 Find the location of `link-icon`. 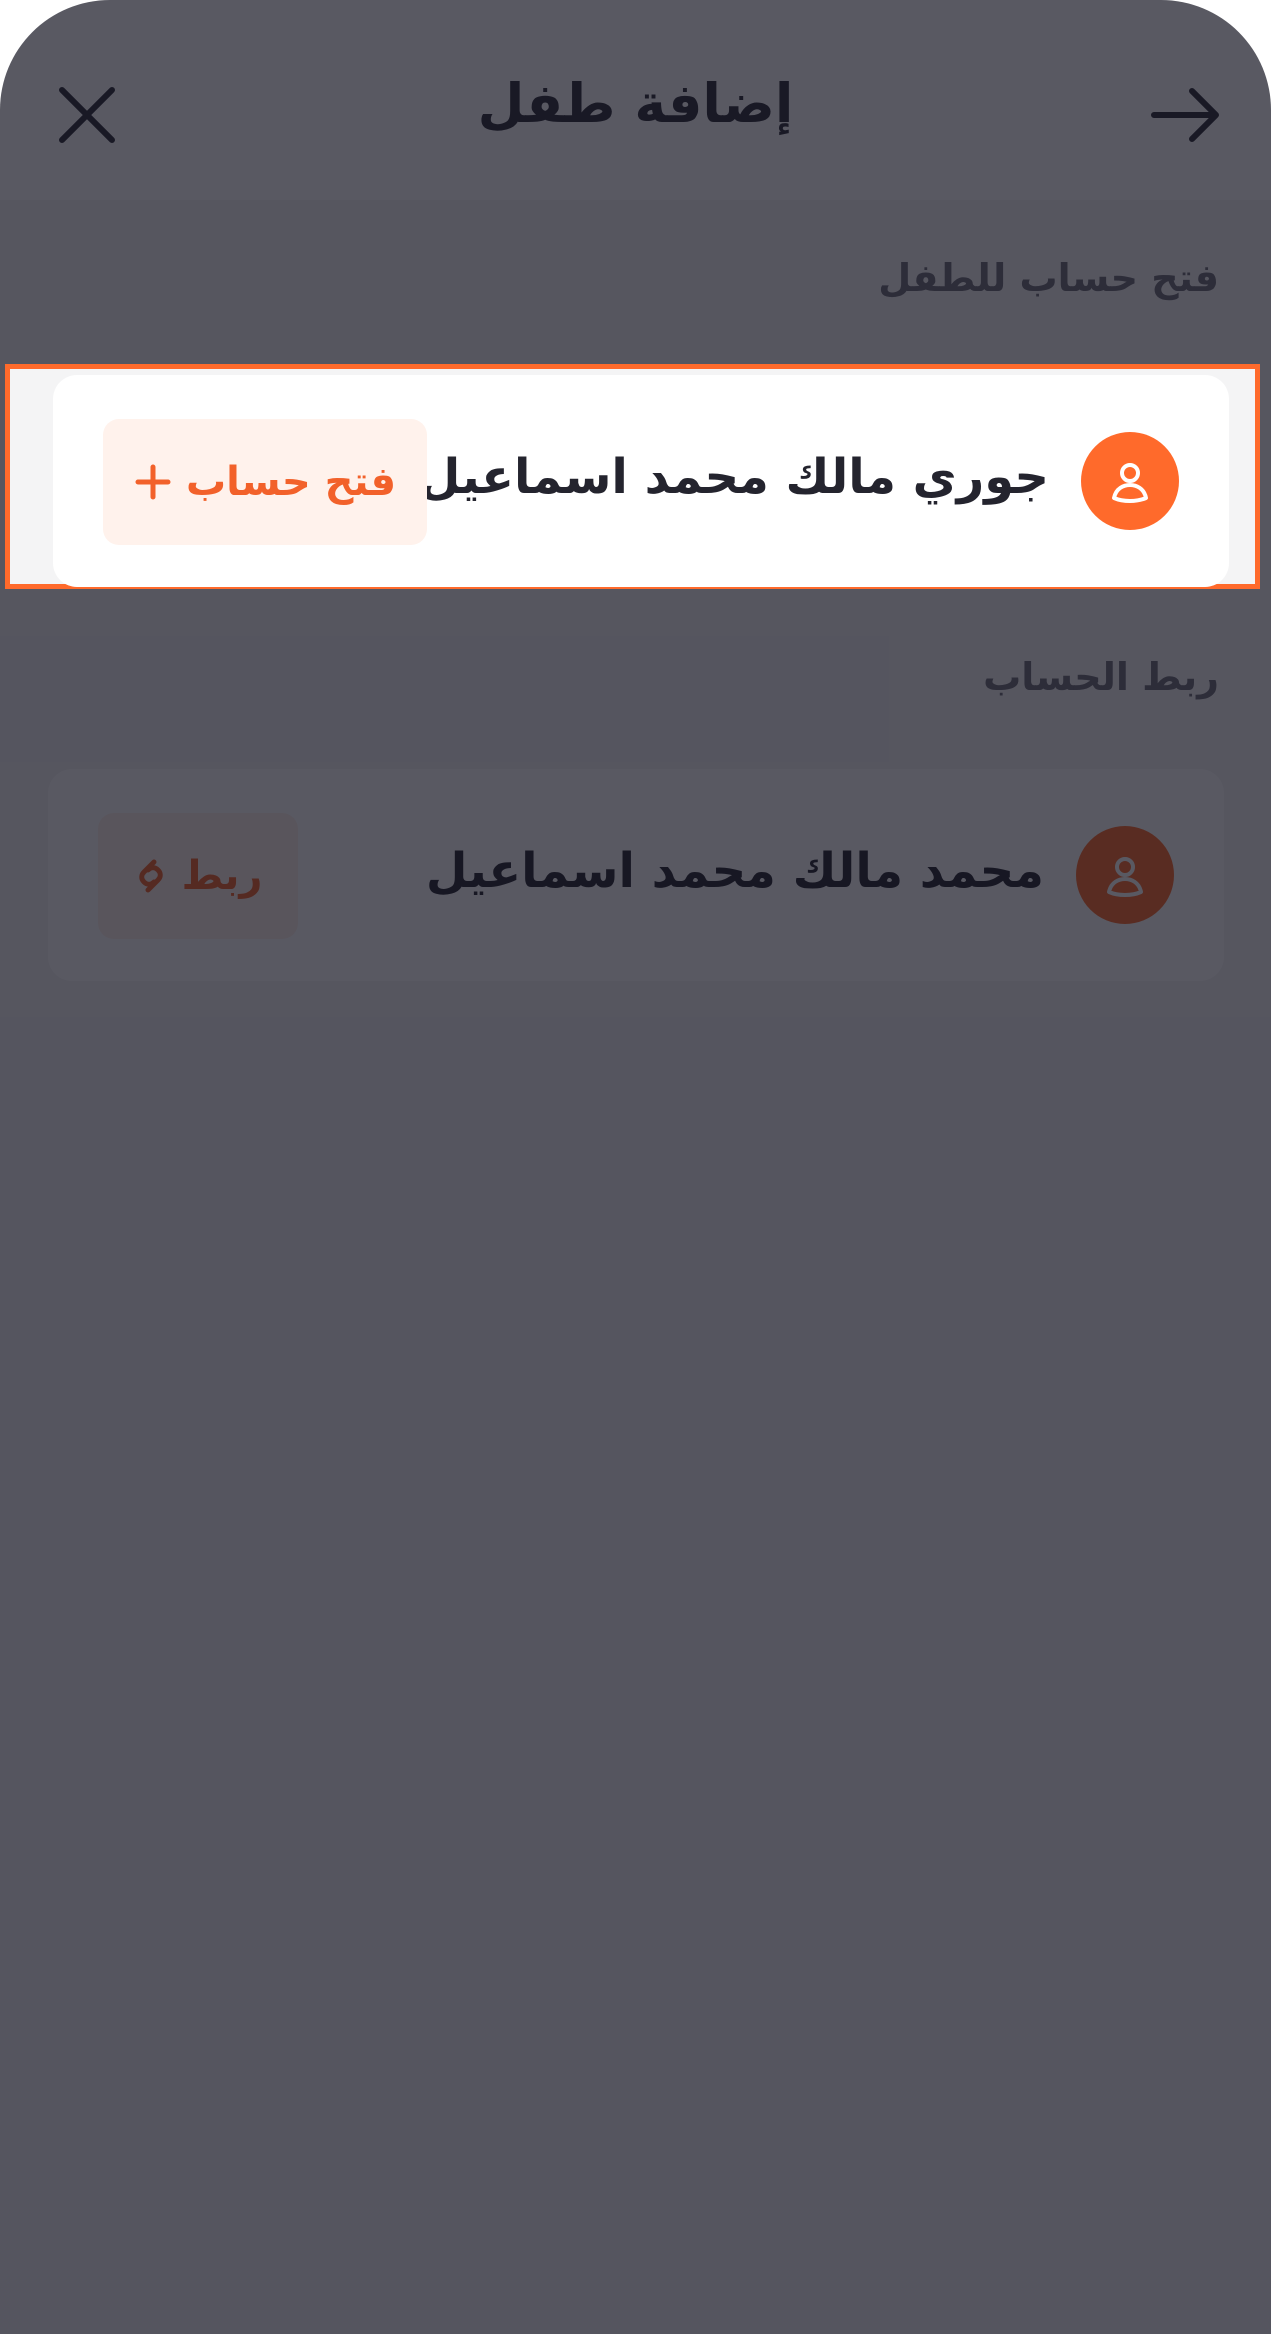

link-icon is located at coordinates (150, 876).